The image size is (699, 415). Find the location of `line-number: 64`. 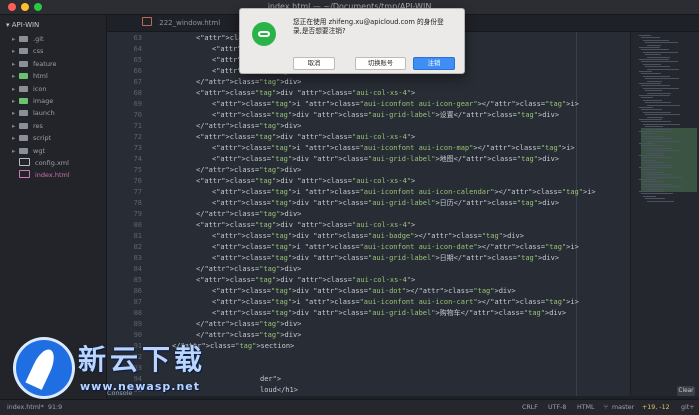

line-number: 64 is located at coordinates (133, 49).